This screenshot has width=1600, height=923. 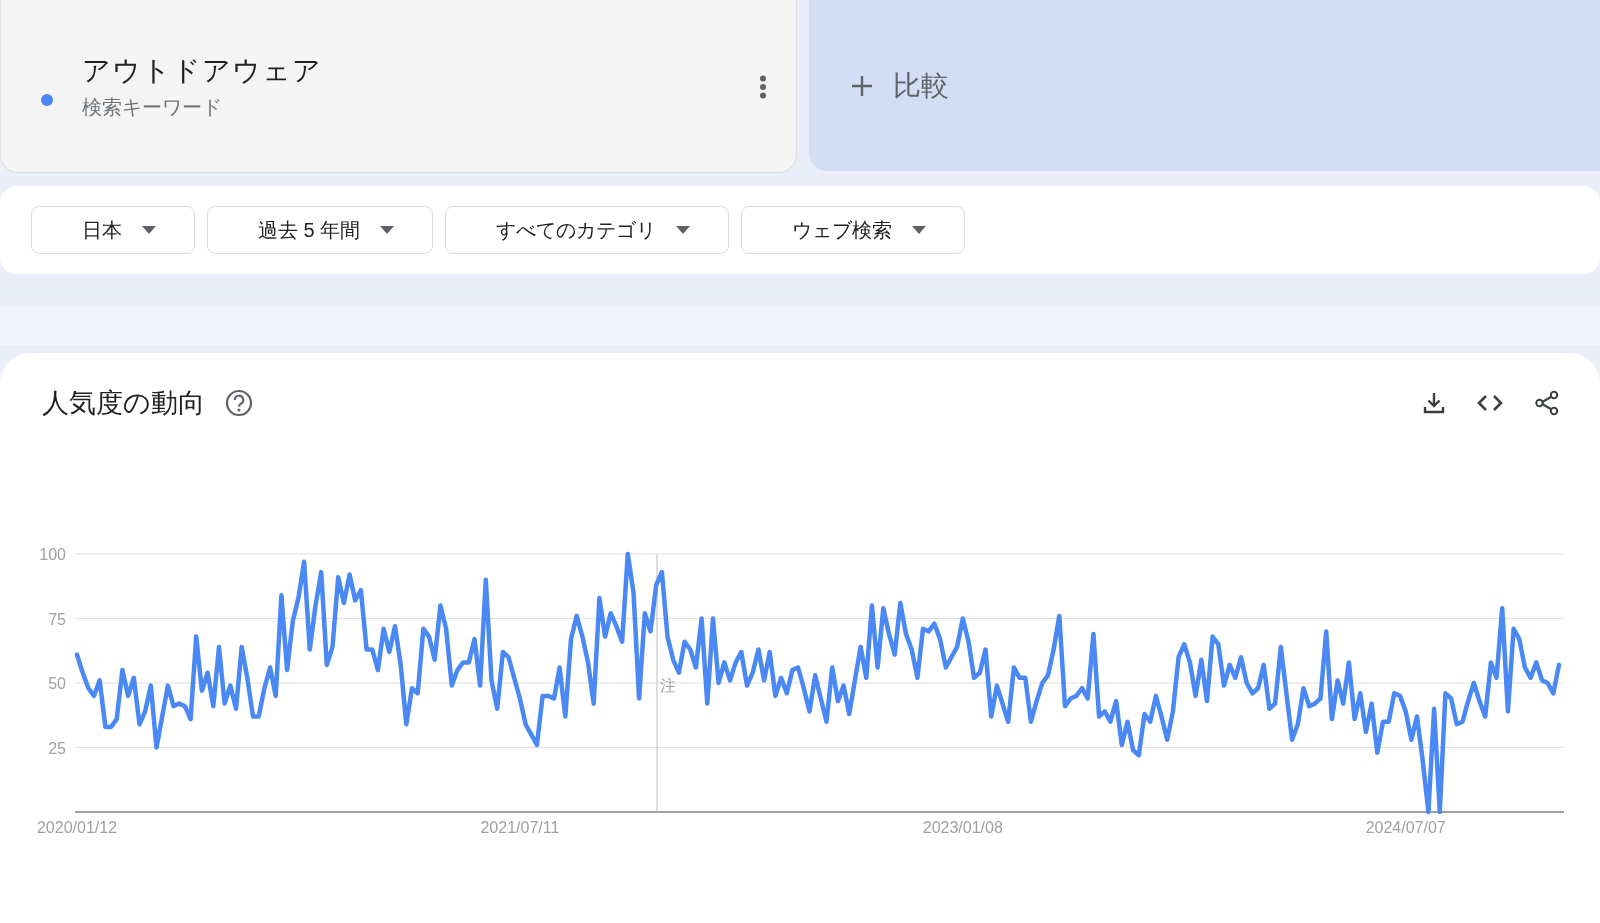 I want to click on y-axis-label: 50, so click(x=57, y=683).